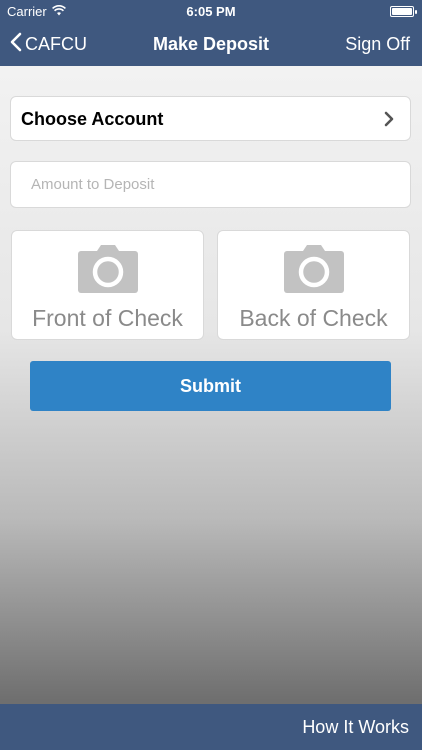 The image size is (422, 750). Describe the element at coordinates (210, 386) in the screenshot. I see `submit-button: Submit` at that location.